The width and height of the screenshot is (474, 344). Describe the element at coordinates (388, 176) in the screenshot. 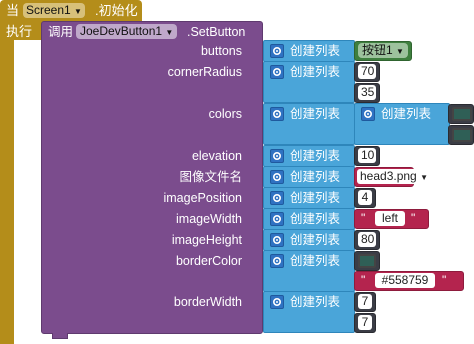

I see `asset-filename: head3.png` at that location.